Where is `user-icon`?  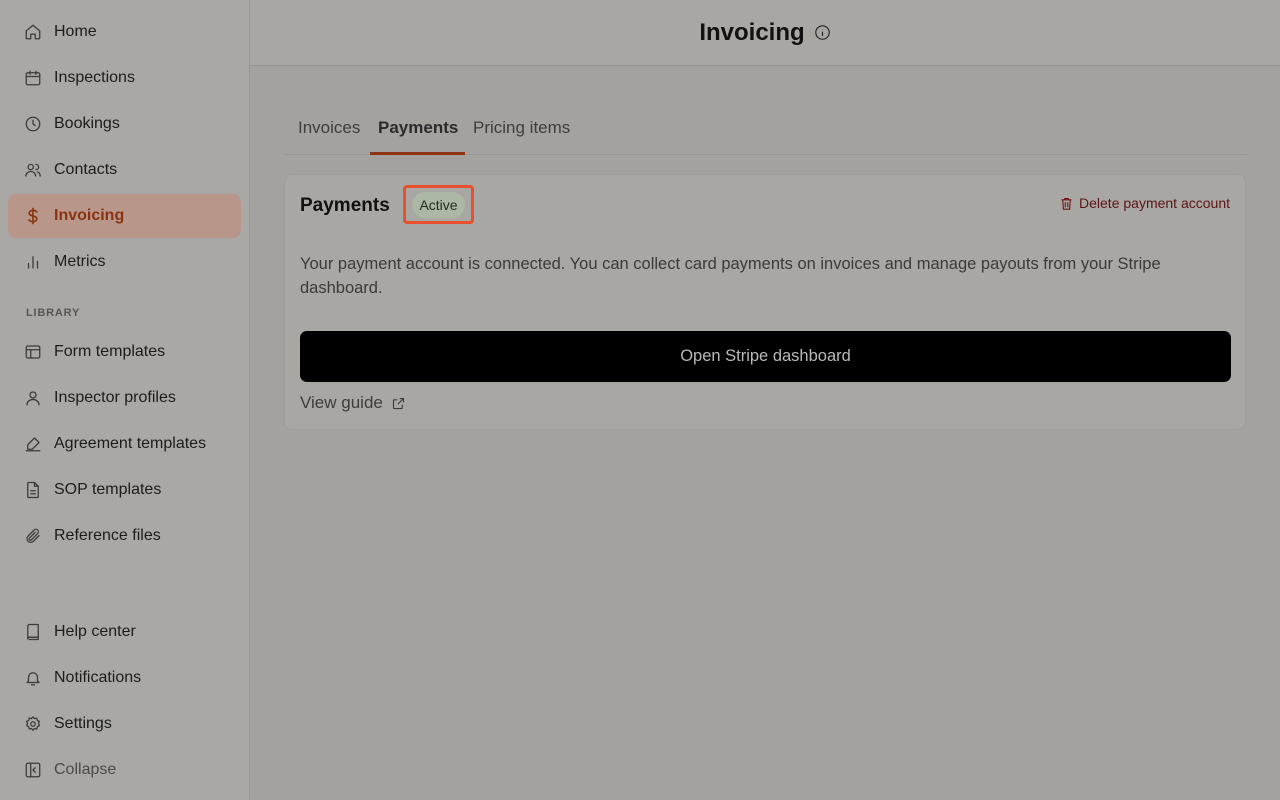
user-icon is located at coordinates (33, 398).